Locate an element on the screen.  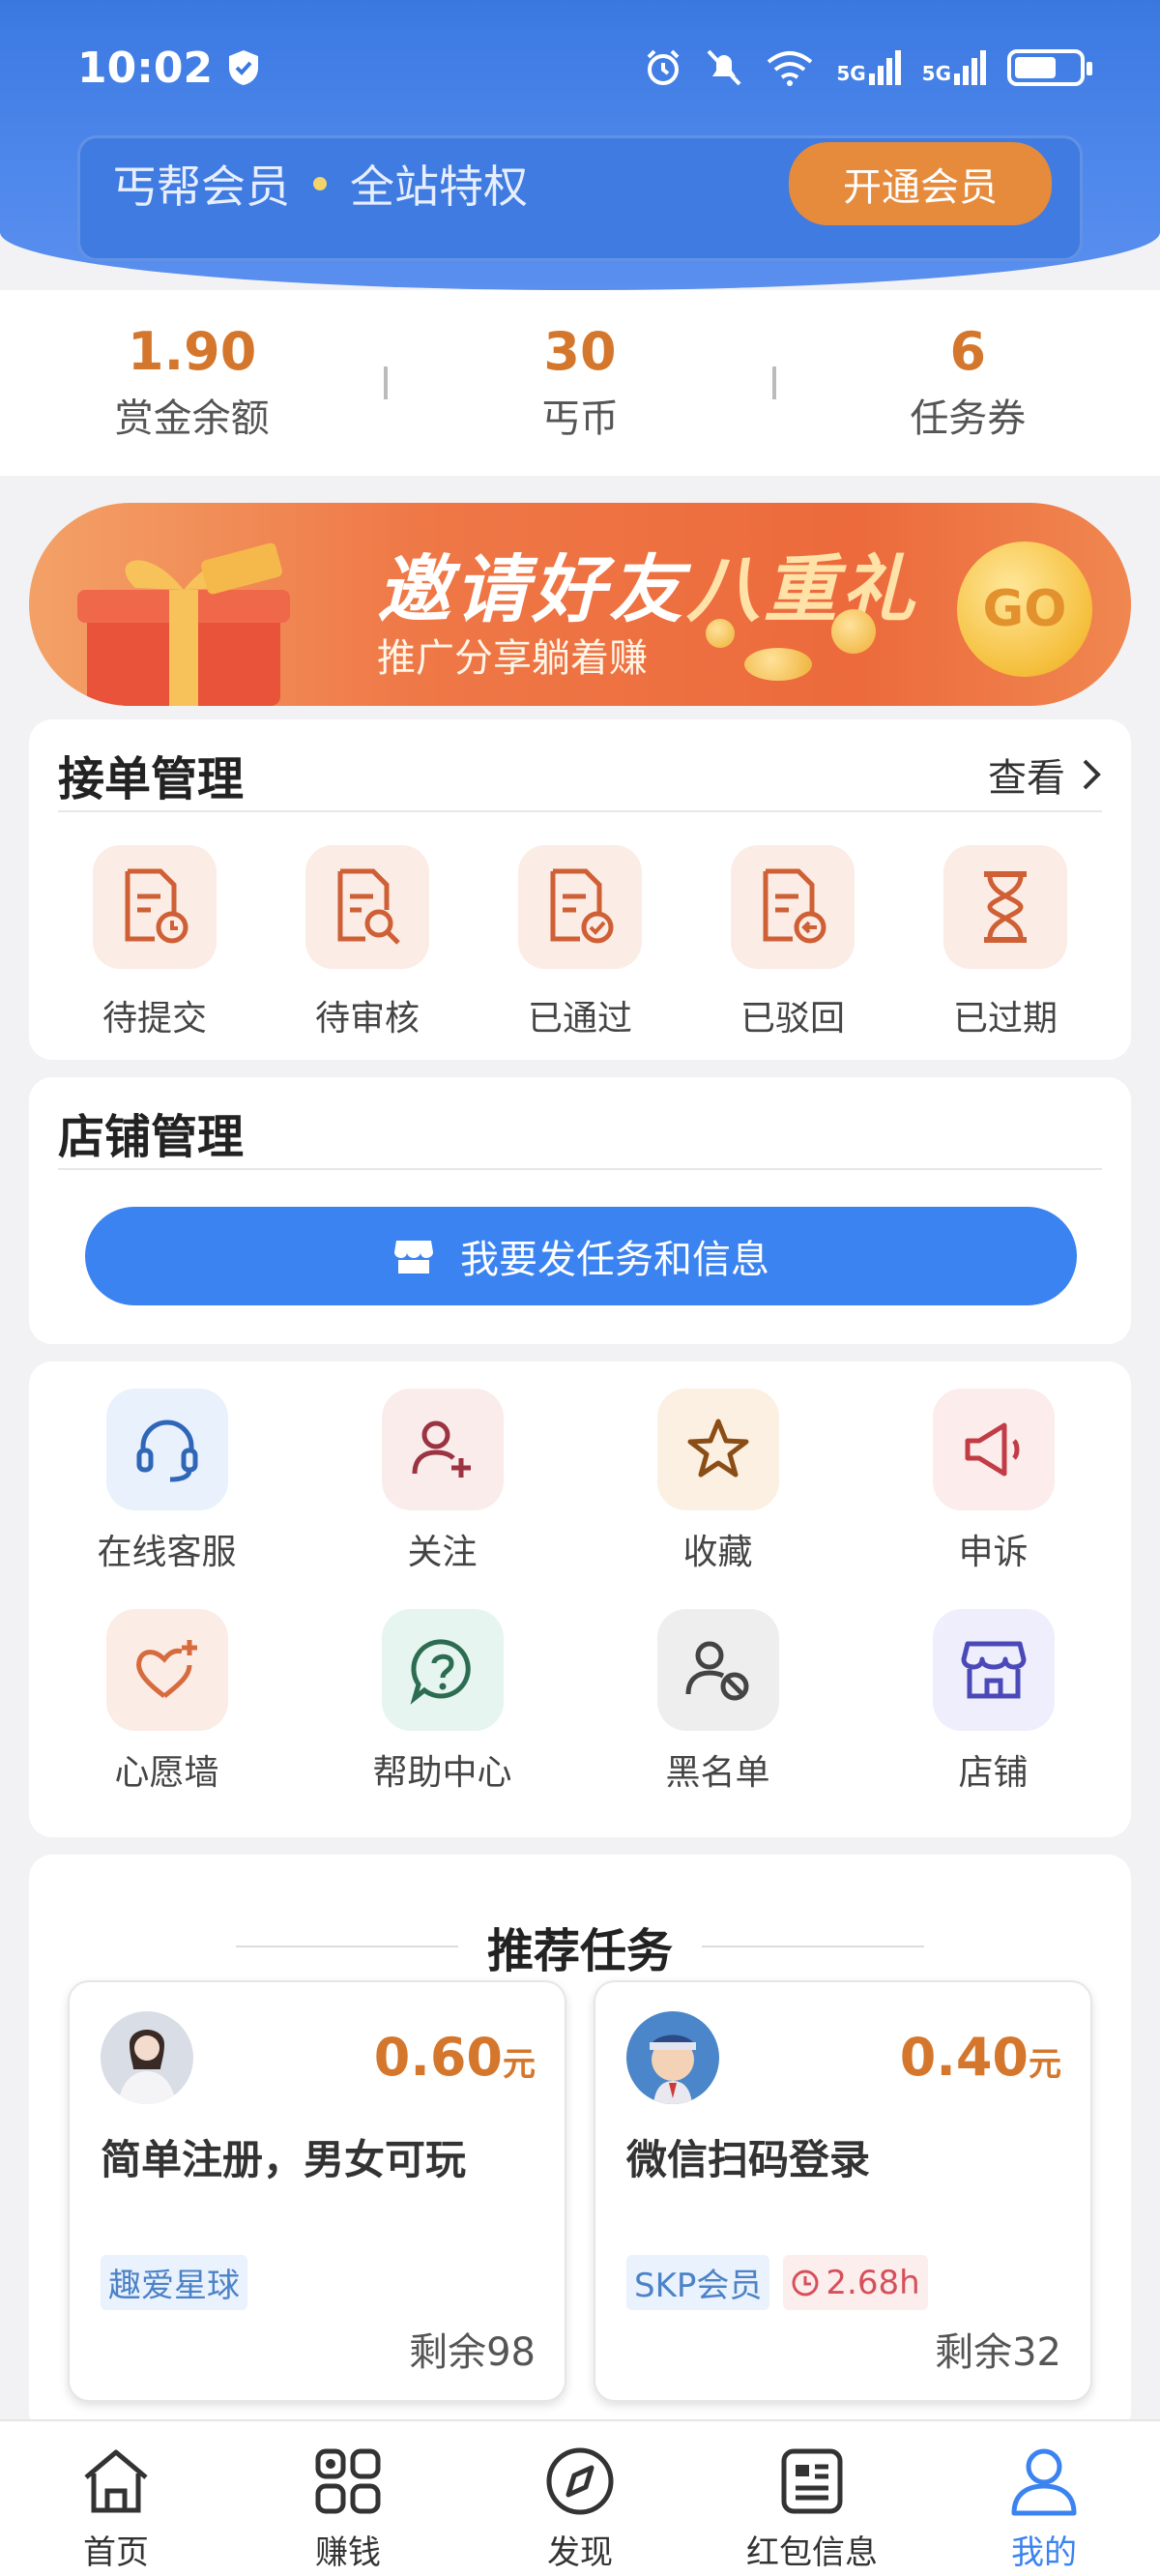
nav-label: 赚钱 is located at coordinates (348, 2552).